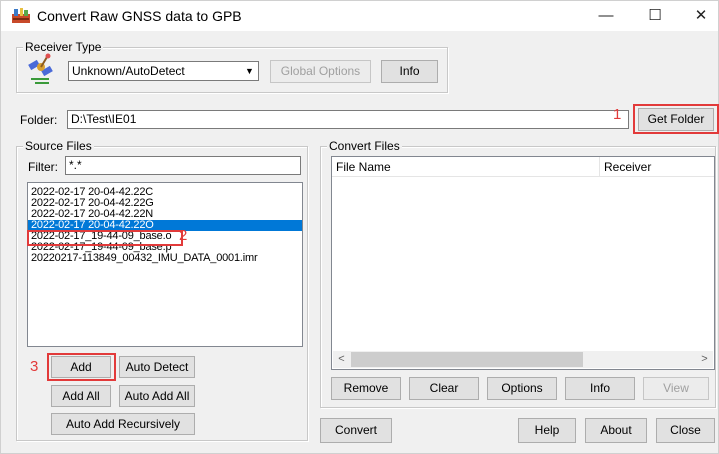 This screenshot has width=719, height=454. I want to click on title-bar: Convert Raw GNSS data to GPB — ☐ ✕, so click(359, 16).